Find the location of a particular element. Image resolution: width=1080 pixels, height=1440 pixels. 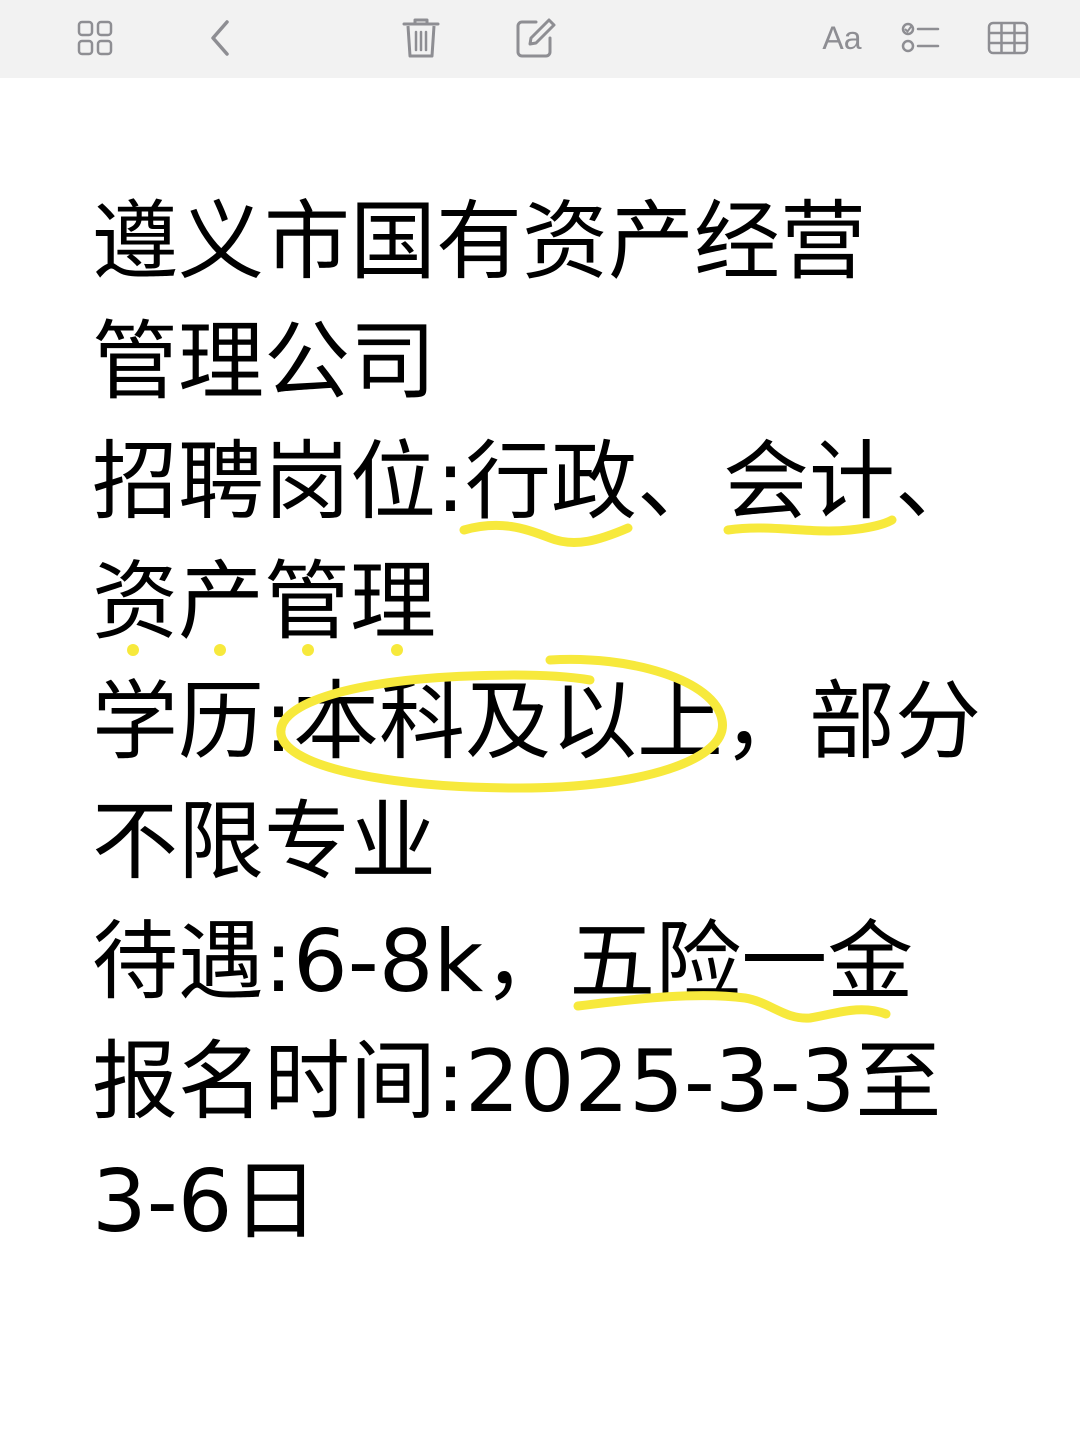

salary-line: 待遇:6-8k，五险一金 is located at coordinates (562, 962).